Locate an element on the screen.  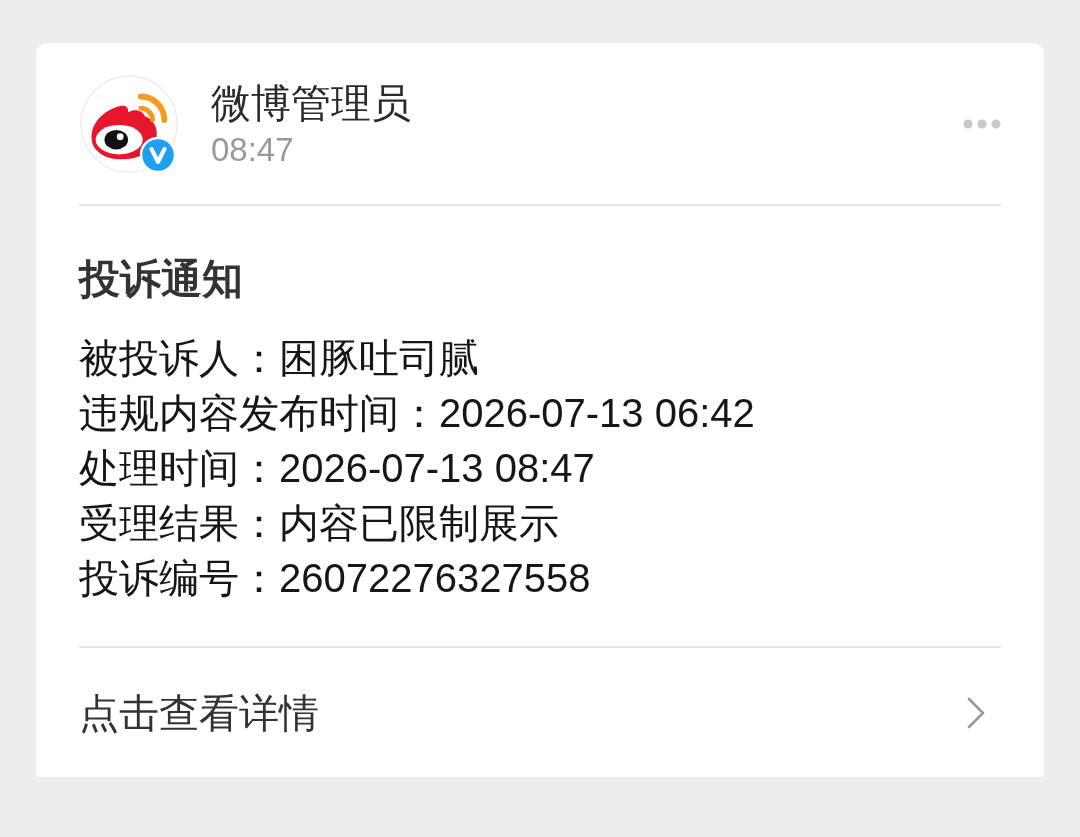
detail-value: 内容已限制展示 is located at coordinates (419, 523).